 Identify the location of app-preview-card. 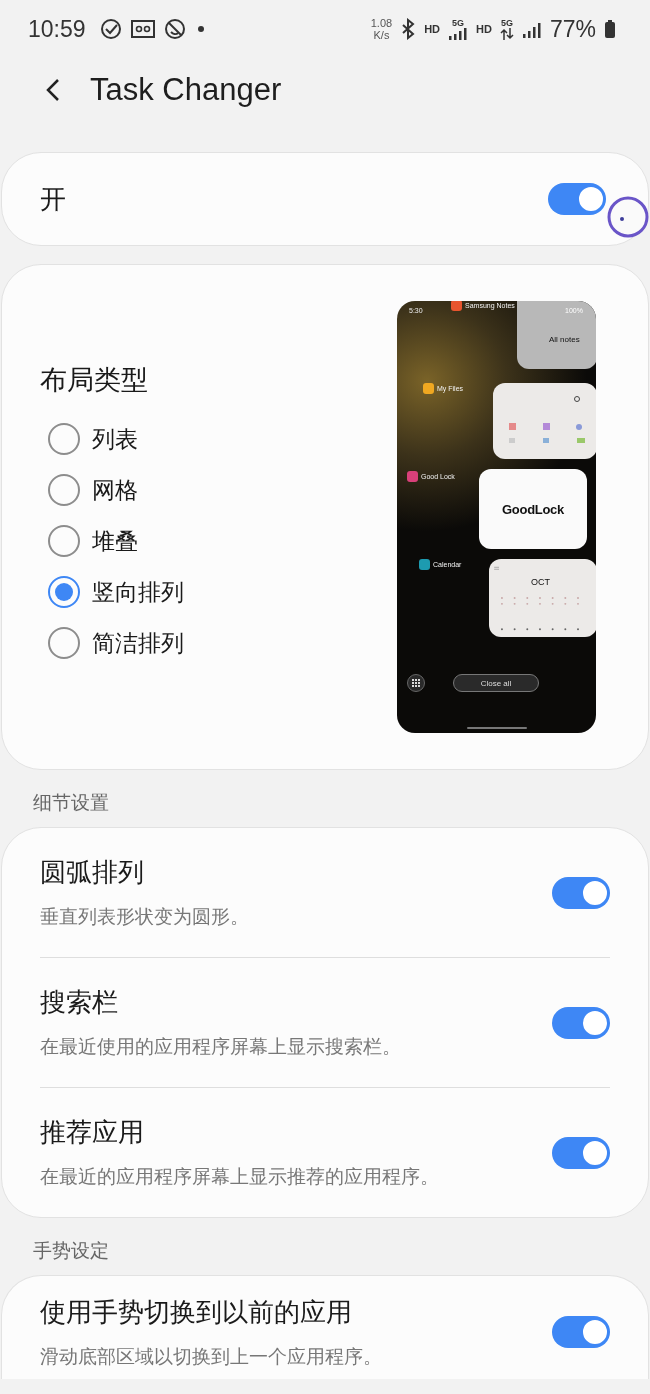
(544, 421).